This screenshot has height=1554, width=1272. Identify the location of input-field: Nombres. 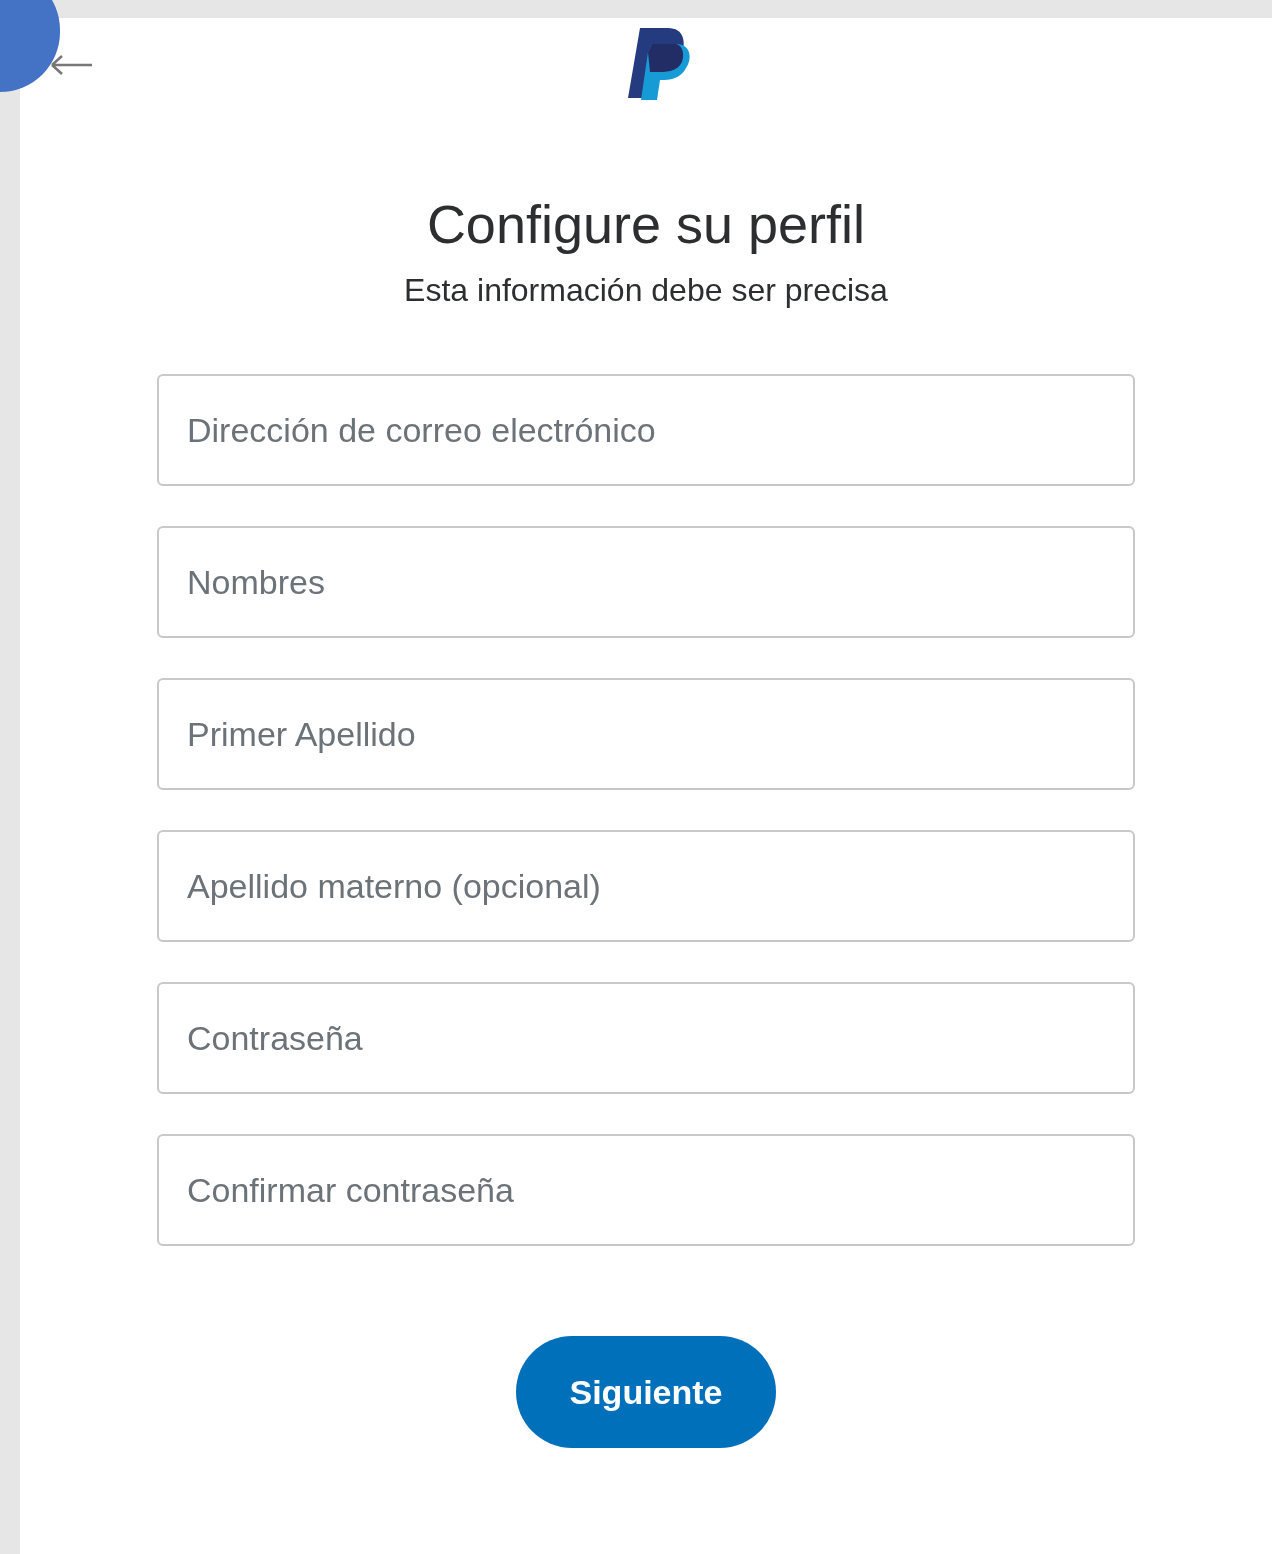
(646, 582).